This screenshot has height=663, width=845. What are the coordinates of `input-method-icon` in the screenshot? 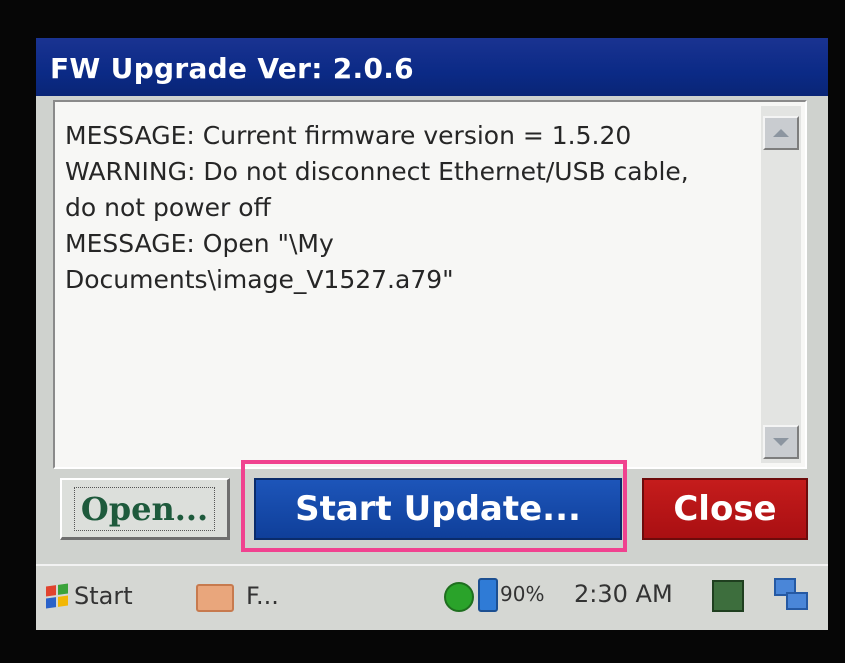 It's located at (728, 596).